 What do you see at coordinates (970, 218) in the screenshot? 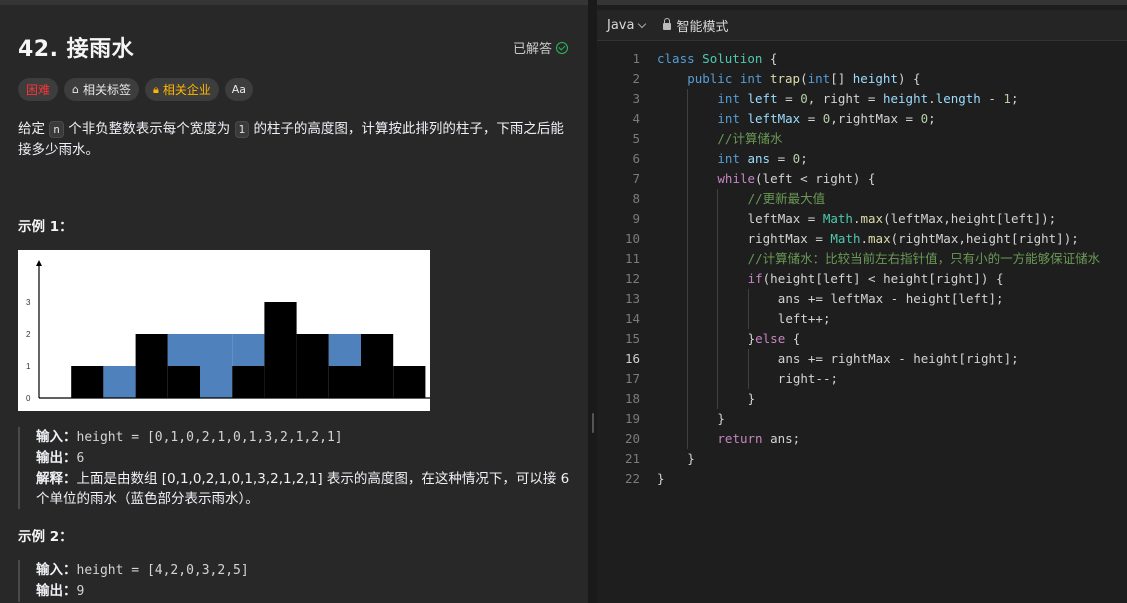
I see `code-token: (leftMax,height[left]);` at bounding box center [970, 218].